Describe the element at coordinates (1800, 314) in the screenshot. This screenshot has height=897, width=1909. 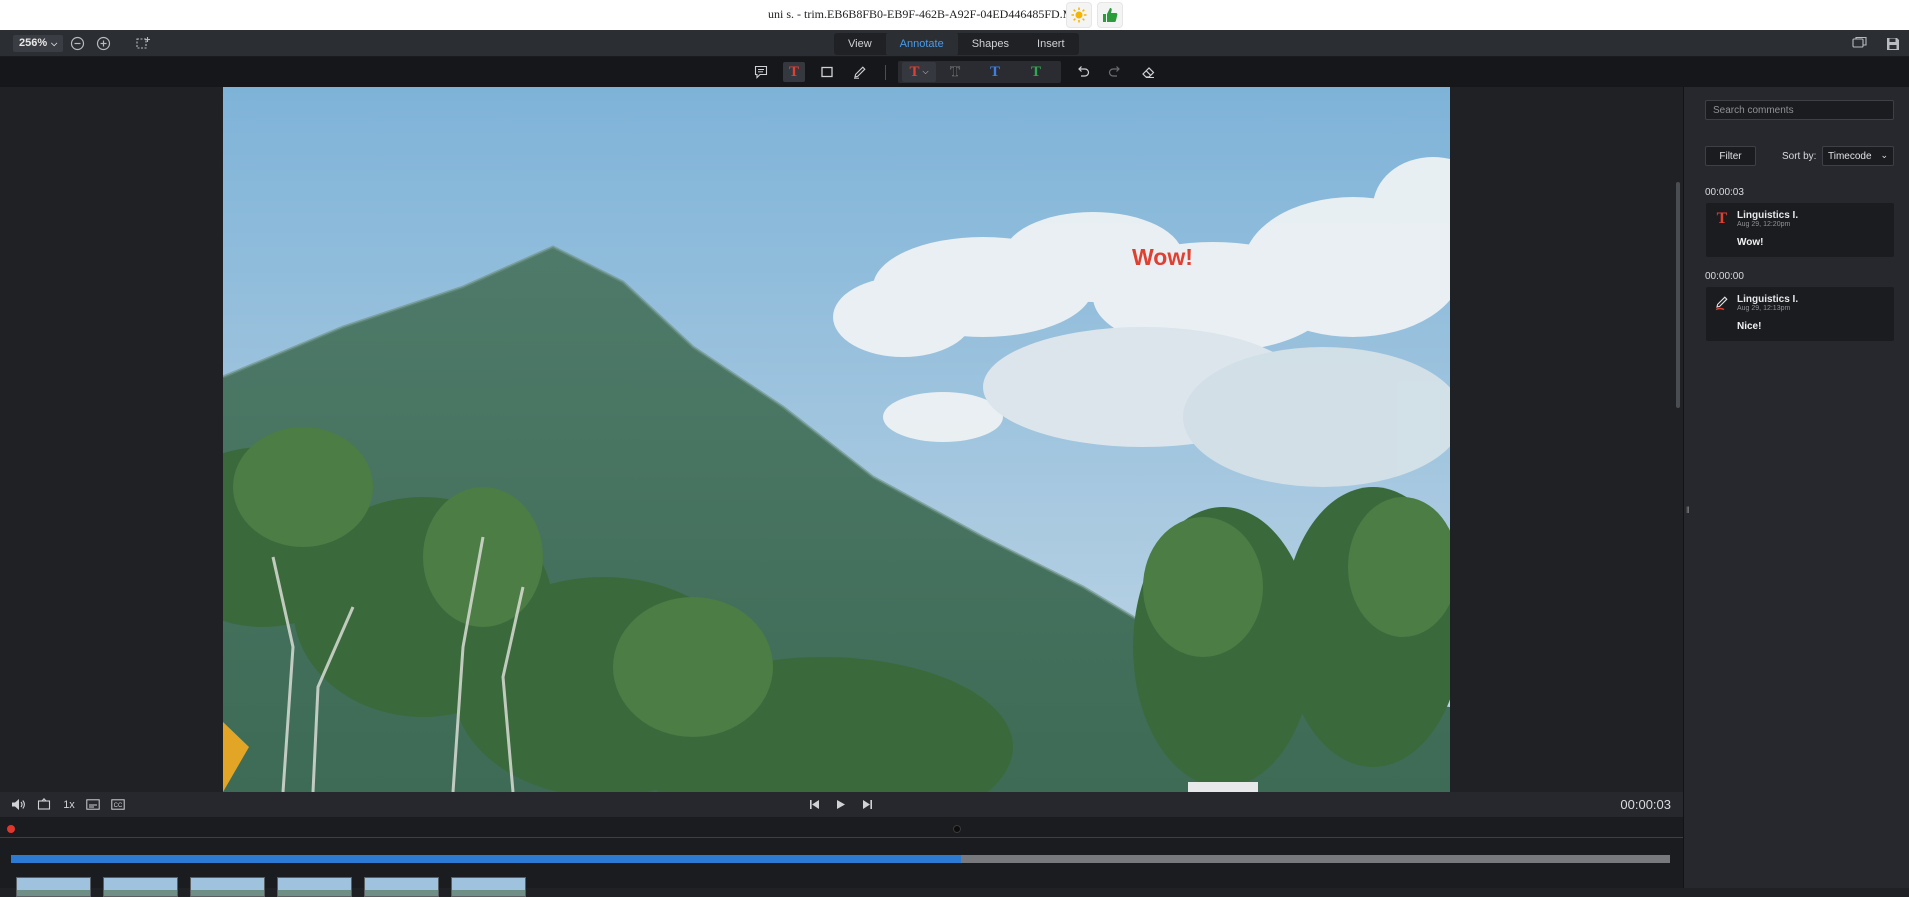
I see `comment-card: Linguistics I. Aug 29, 12:13pm Nice!` at that location.